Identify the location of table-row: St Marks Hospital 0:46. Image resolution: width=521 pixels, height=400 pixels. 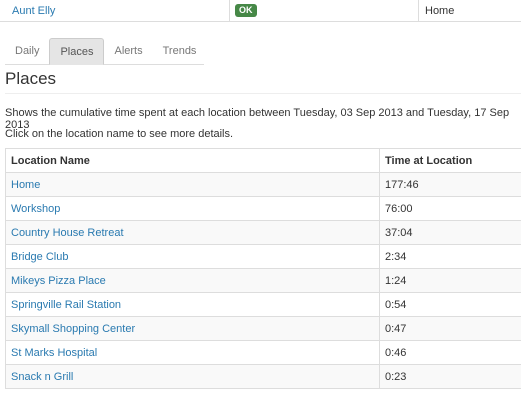
(263, 352).